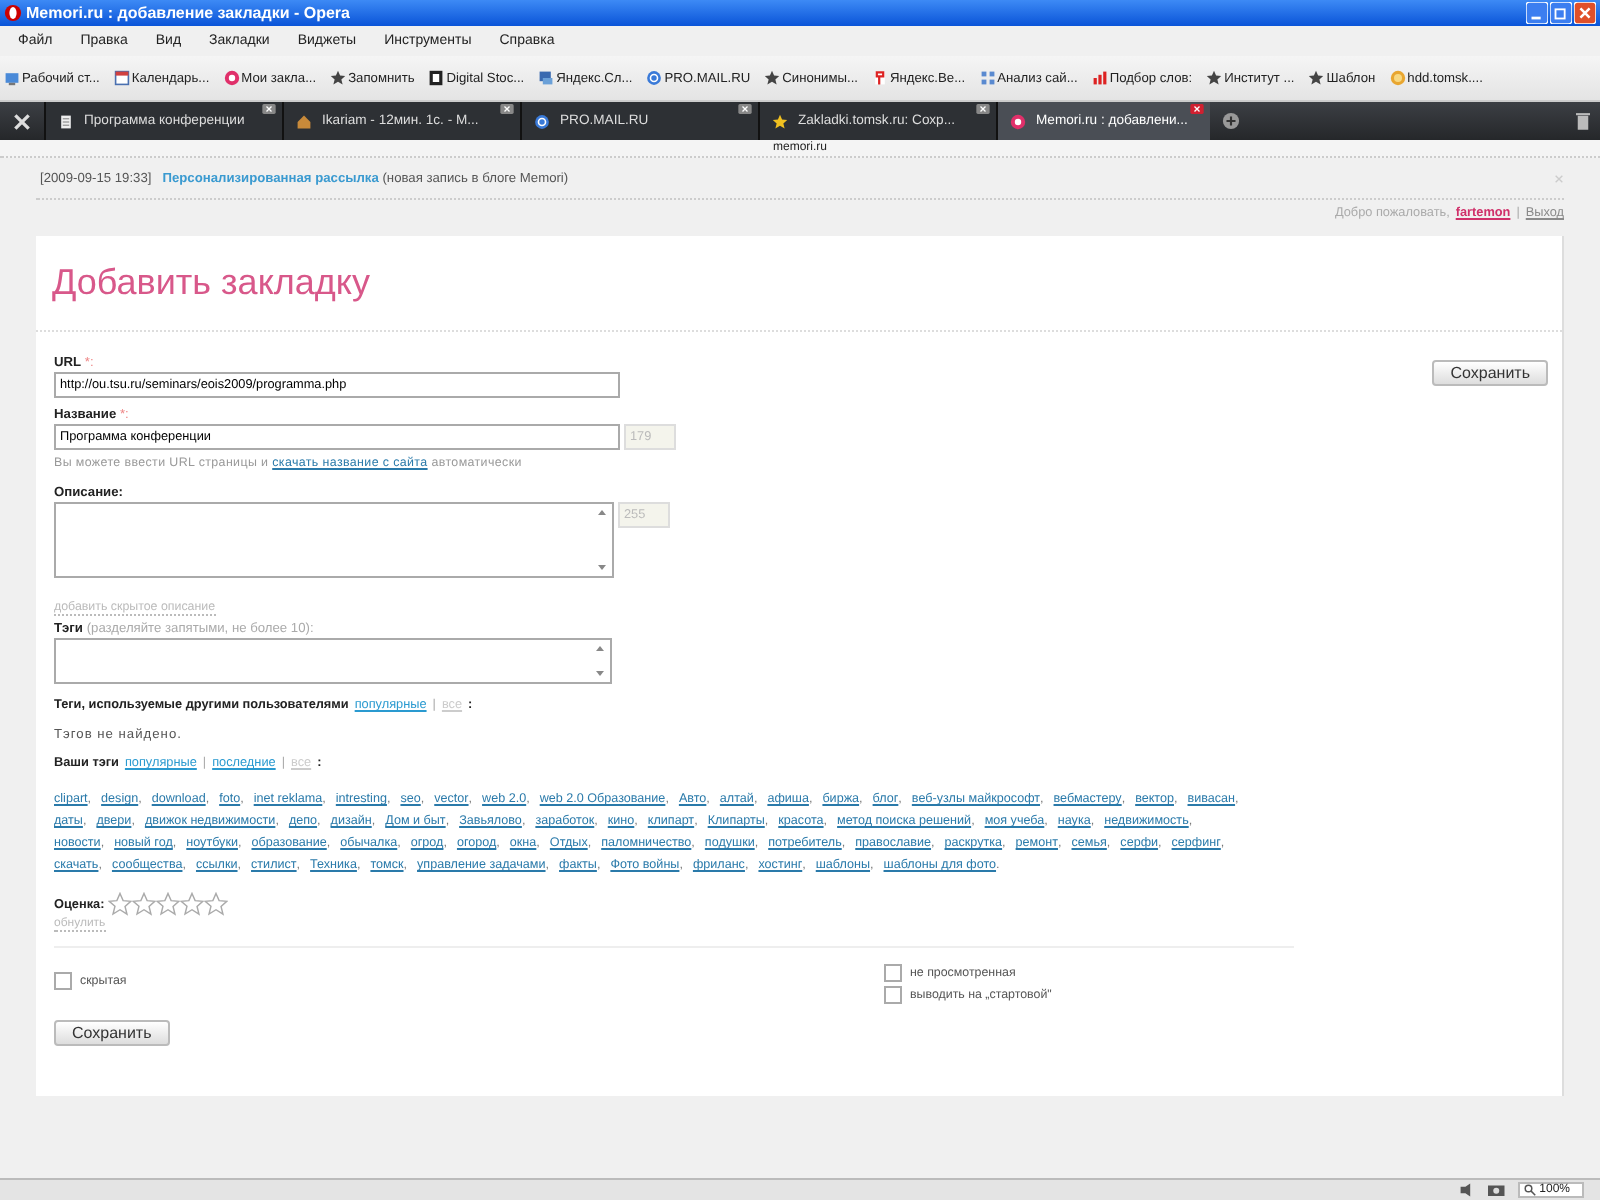 This screenshot has height=1200, width=1600. I want to click on close-button, so click(1585, 13).